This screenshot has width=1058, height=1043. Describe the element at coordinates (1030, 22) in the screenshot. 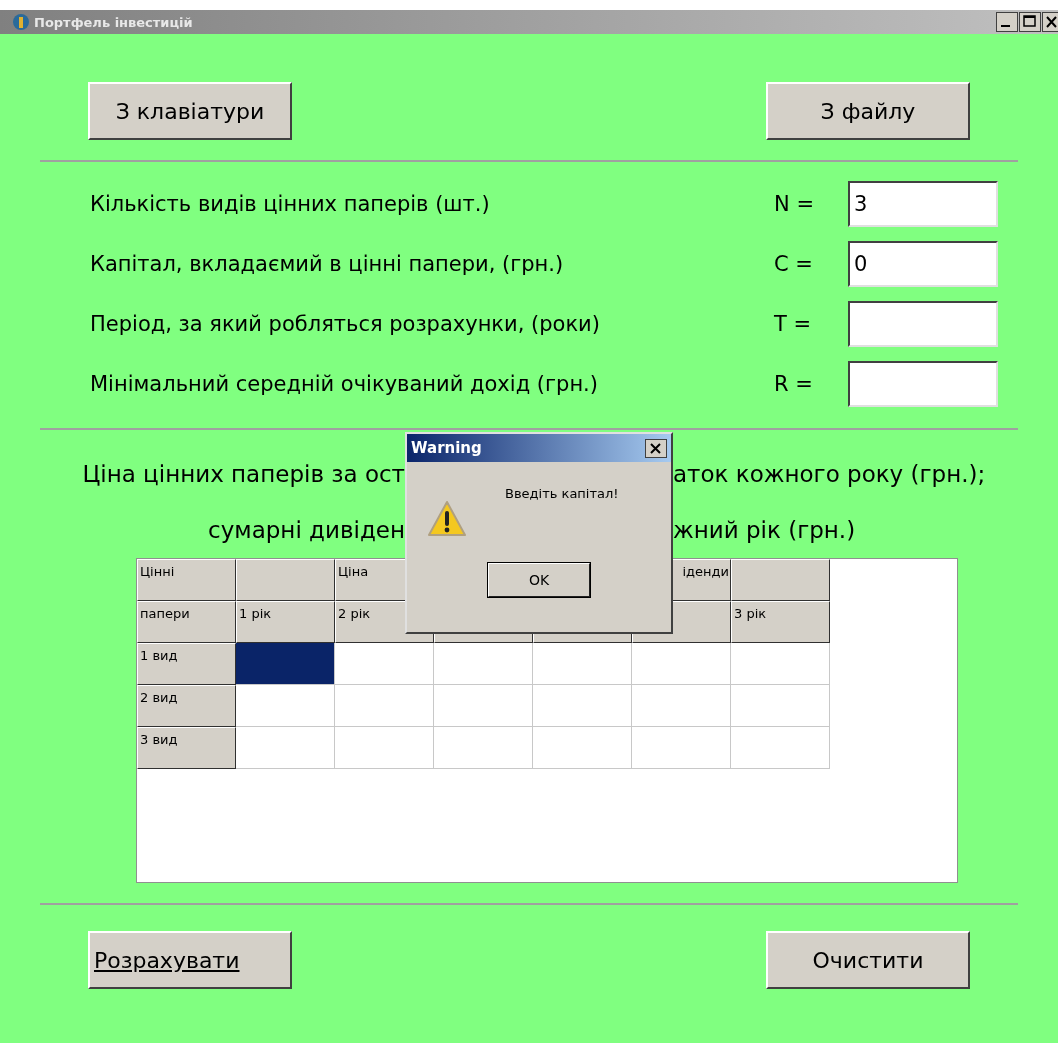

I see `maximize-icon` at that location.